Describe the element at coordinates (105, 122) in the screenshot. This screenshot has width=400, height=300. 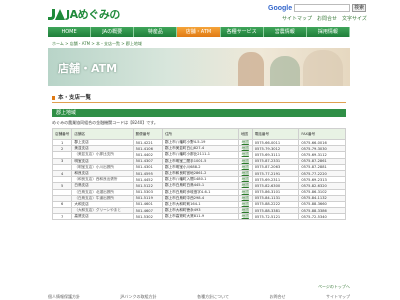
I see `bank-code-note: めぐみの農業協同組合の金融機関コードは【8240】です。` at that location.